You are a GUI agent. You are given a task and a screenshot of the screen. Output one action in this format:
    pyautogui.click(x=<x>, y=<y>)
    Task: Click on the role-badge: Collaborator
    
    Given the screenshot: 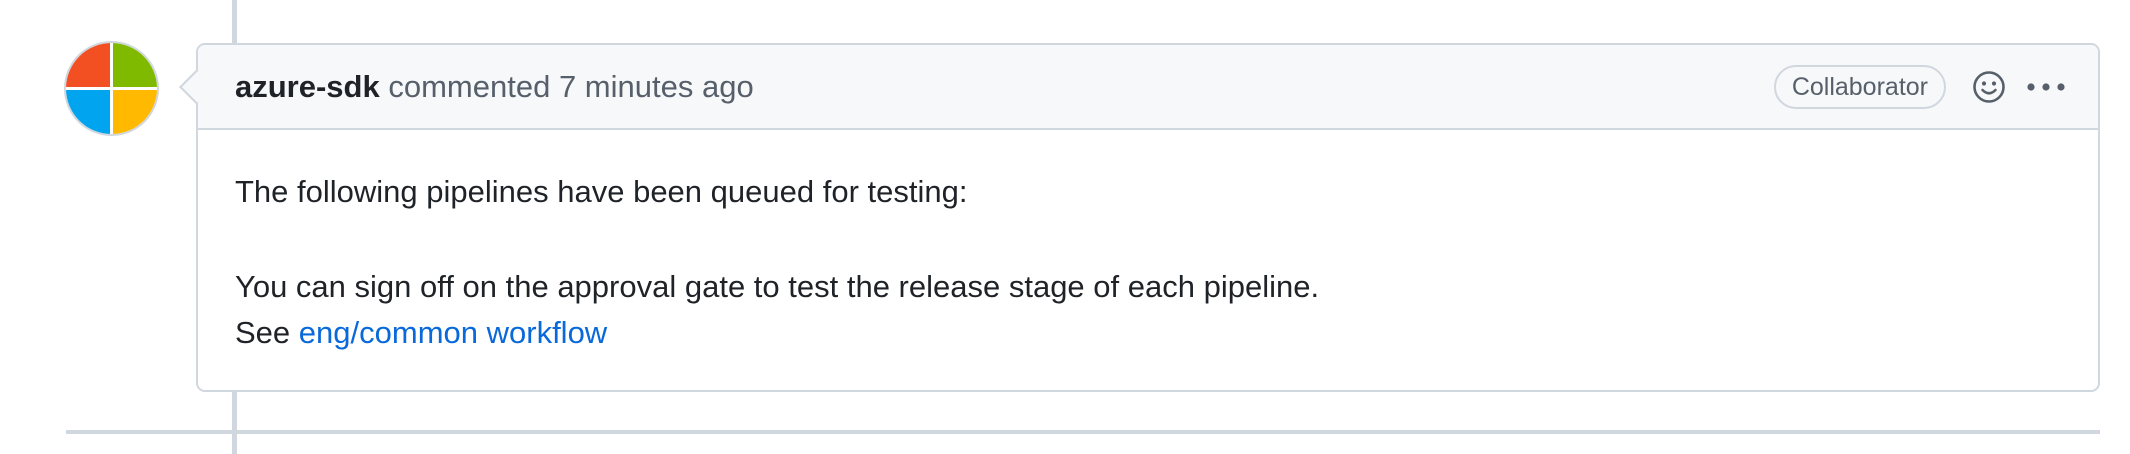 What is the action you would take?
    pyautogui.click(x=1859, y=86)
    